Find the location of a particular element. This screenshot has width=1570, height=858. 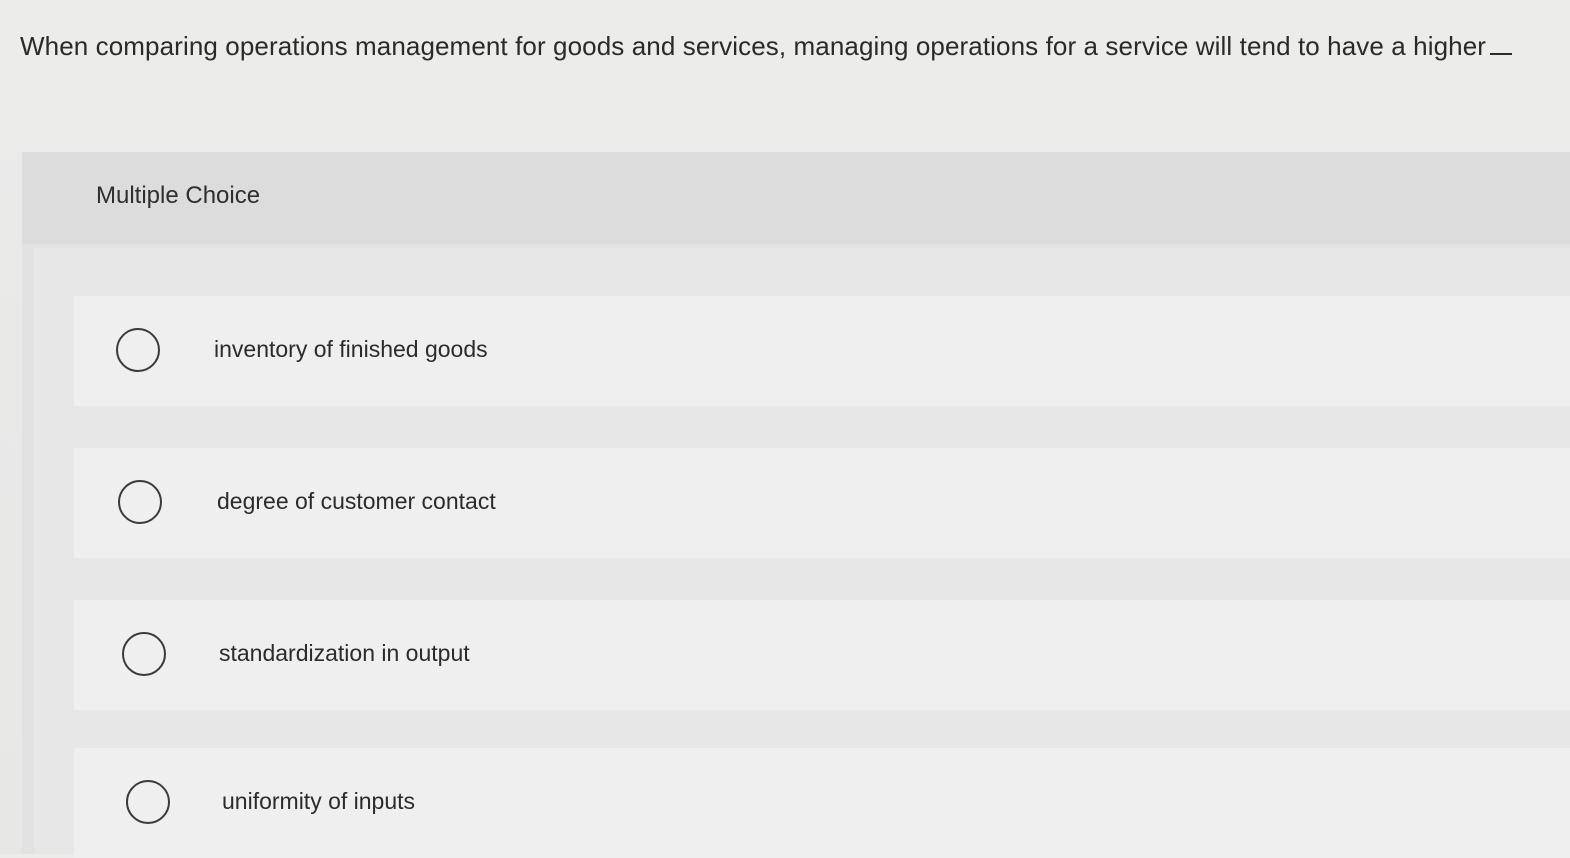

multiple-choice-header: Multiple Choice is located at coordinates (796, 198).